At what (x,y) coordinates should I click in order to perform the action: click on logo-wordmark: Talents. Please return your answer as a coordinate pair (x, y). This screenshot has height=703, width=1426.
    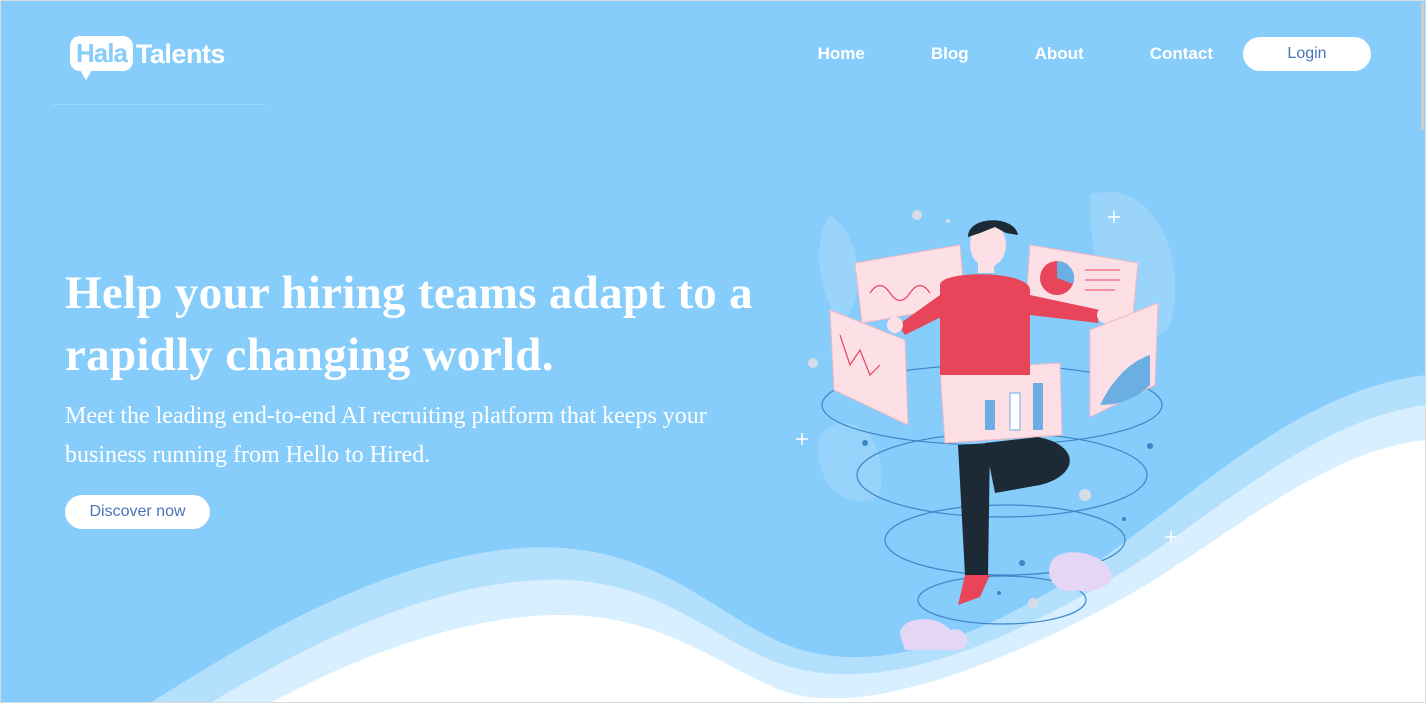
    Looking at the image, I should click on (180, 53).